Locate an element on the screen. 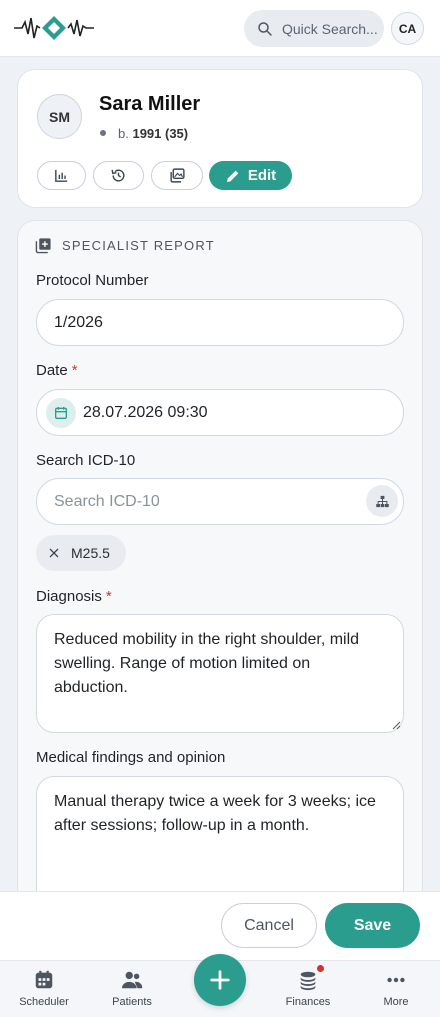  stats-button is located at coordinates (61, 175).